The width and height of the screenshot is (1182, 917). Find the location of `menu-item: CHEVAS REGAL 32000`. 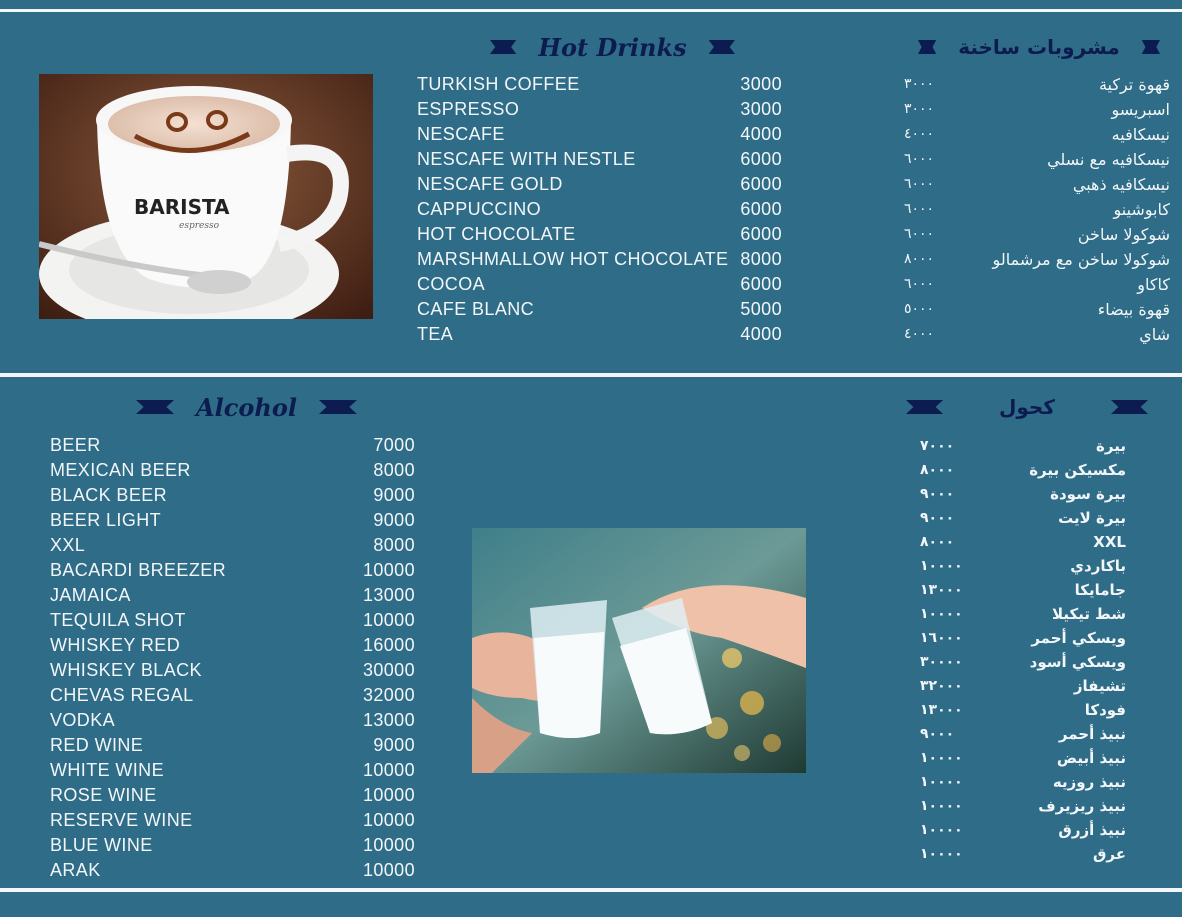

menu-item: CHEVAS REGAL 32000 is located at coordinates (232, 695).